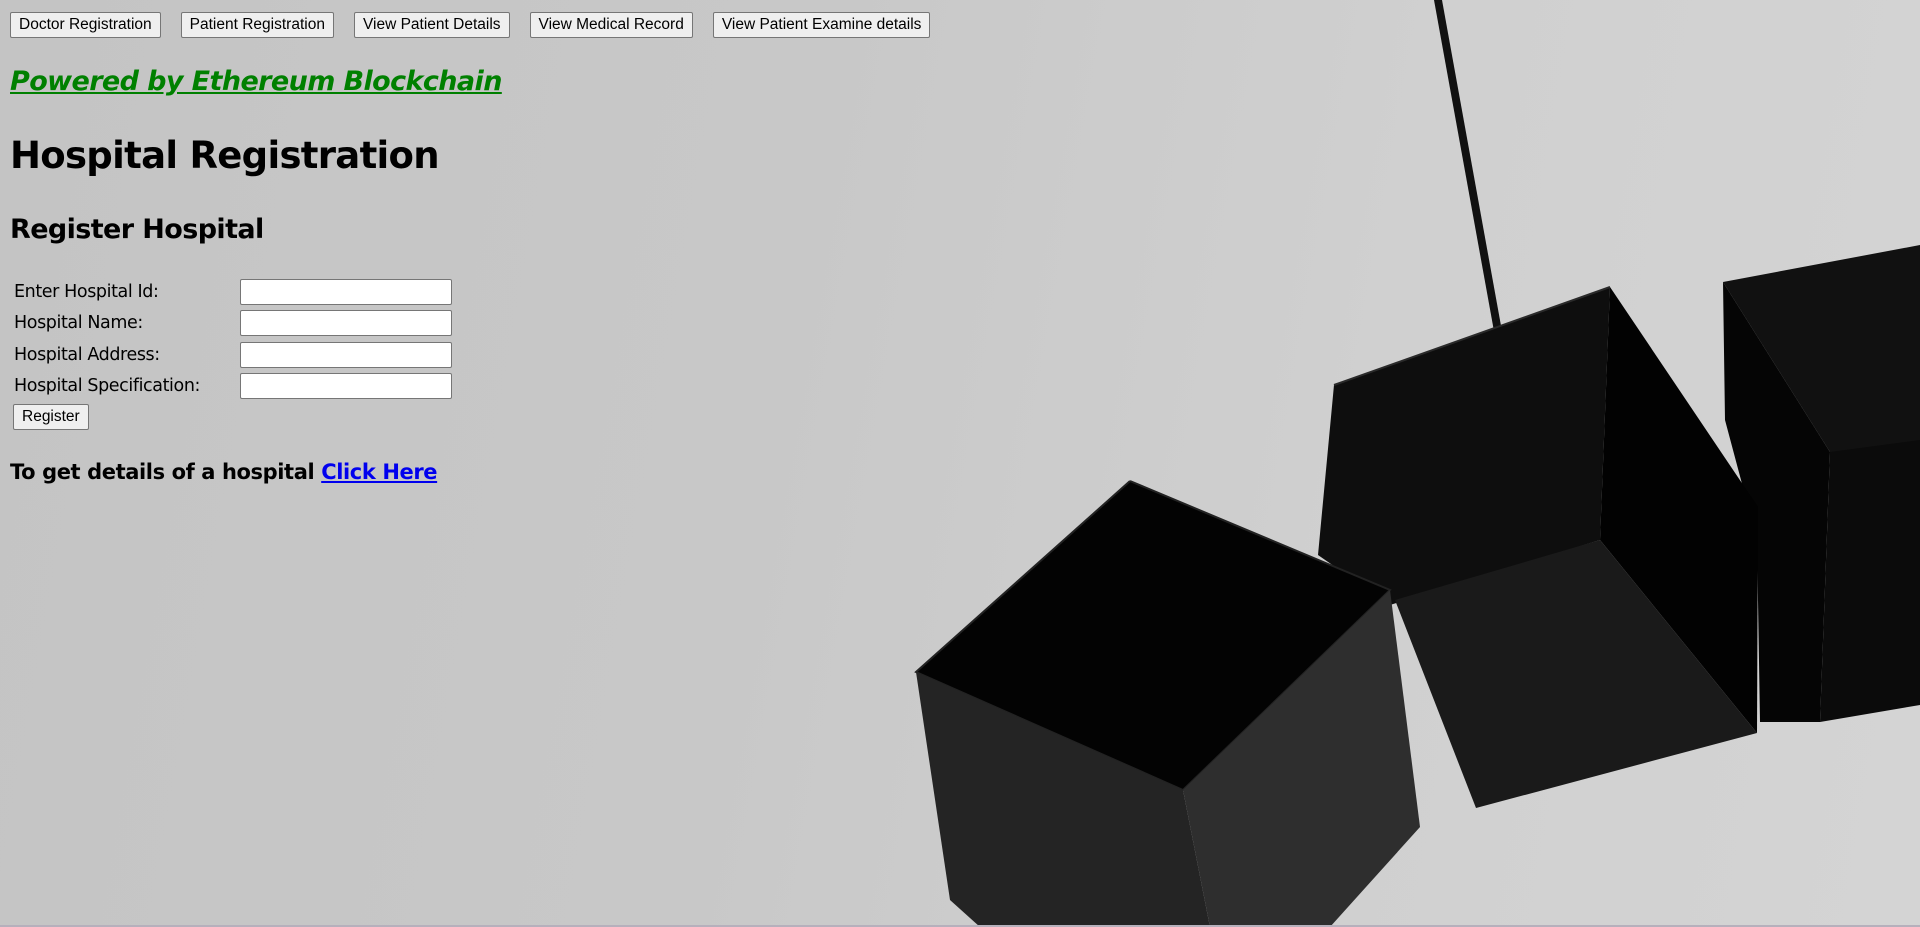  Describe the element at coordinates (233, 324) in the screenshot. I see `form-row-hospital-name: Hospital Name:` at that location.